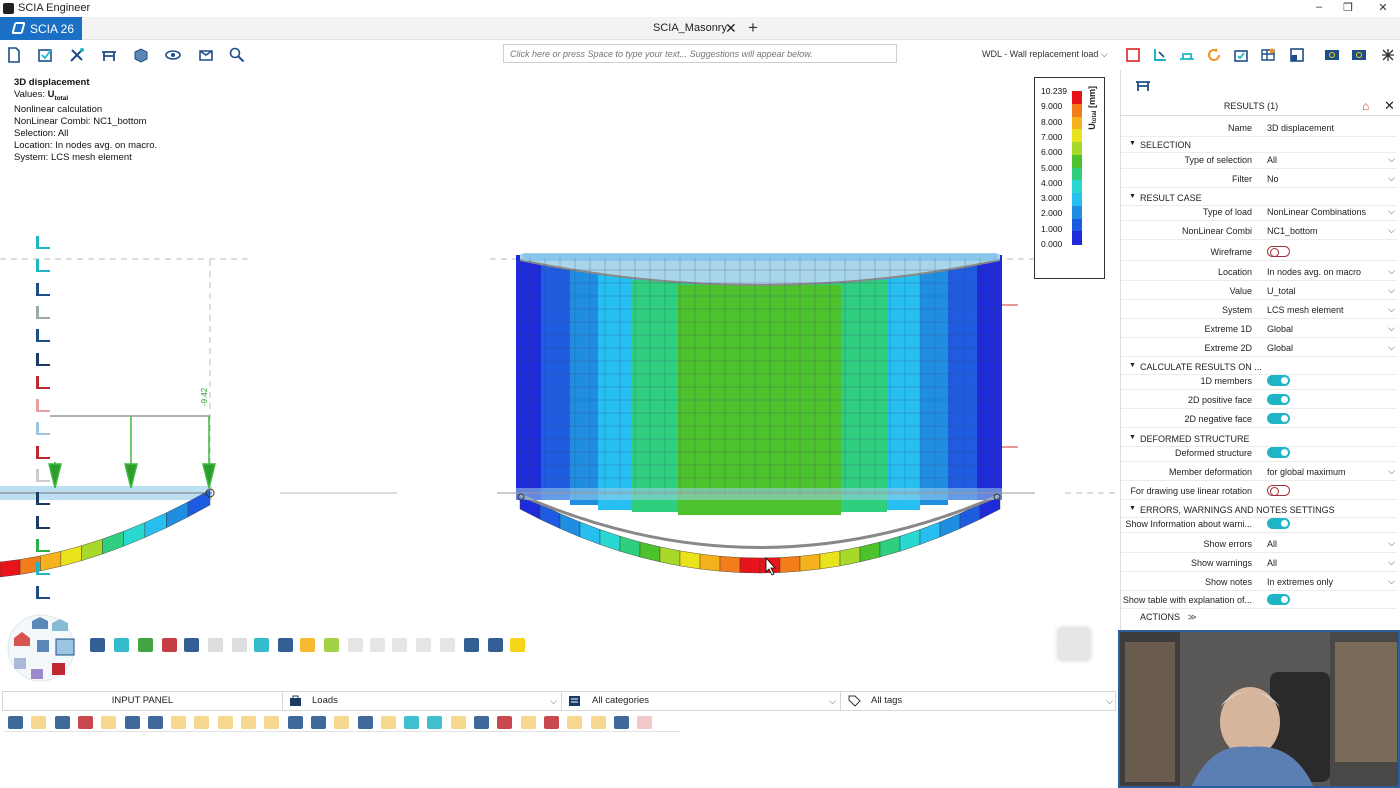 The height and width of the screenshot is (788, 1400). Describe the element at coordinates (1268, 55) in the screenshot. I see `table-icon` at that location.